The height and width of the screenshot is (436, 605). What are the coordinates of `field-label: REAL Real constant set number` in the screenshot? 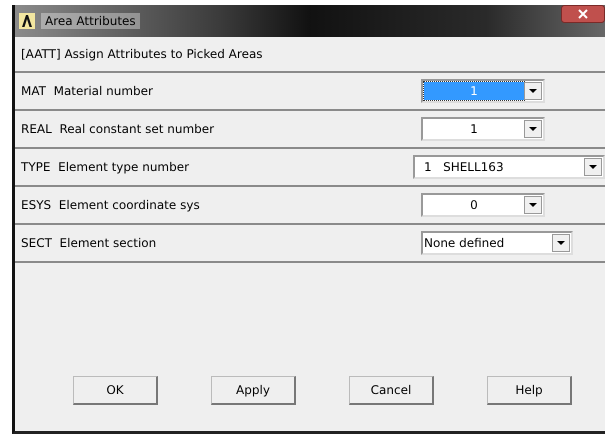 It's located at (118, 129).